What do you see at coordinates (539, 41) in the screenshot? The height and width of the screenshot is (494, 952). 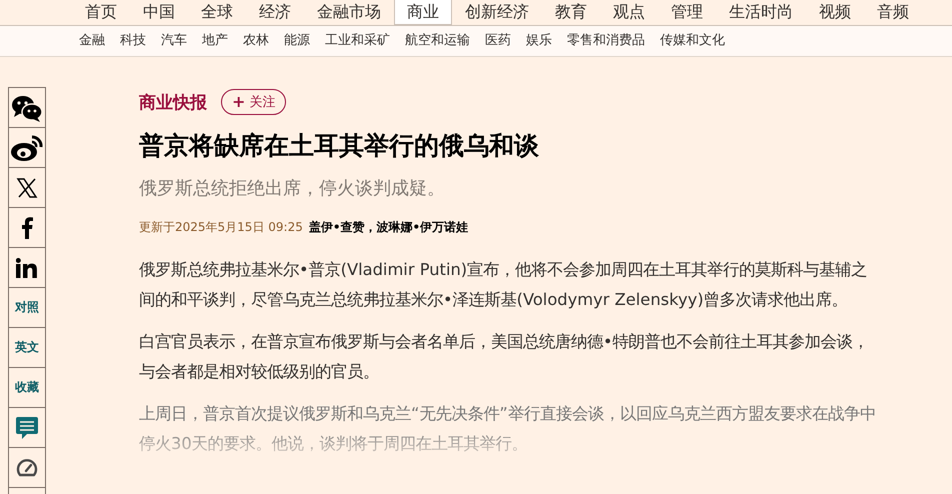 I see `subnav-link: 娱乐` at bounding box center [539, 41].